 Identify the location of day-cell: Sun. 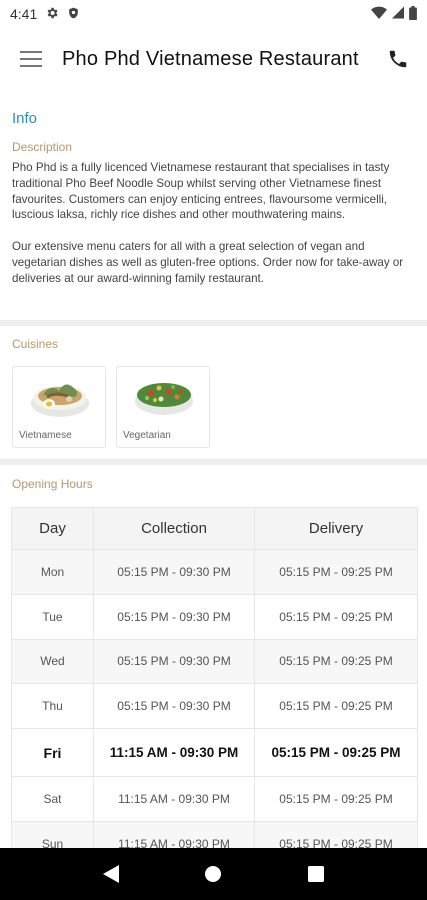
(52, 834).